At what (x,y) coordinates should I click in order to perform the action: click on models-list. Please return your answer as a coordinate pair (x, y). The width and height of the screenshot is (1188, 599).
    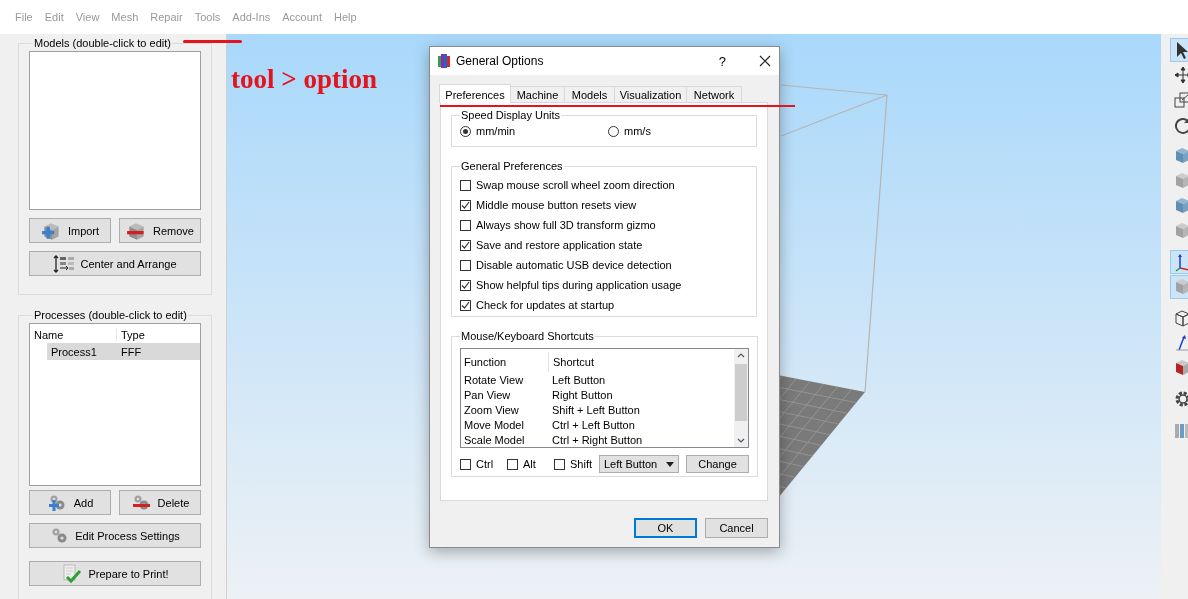
    Looking at the image, I should click on (115, 130).